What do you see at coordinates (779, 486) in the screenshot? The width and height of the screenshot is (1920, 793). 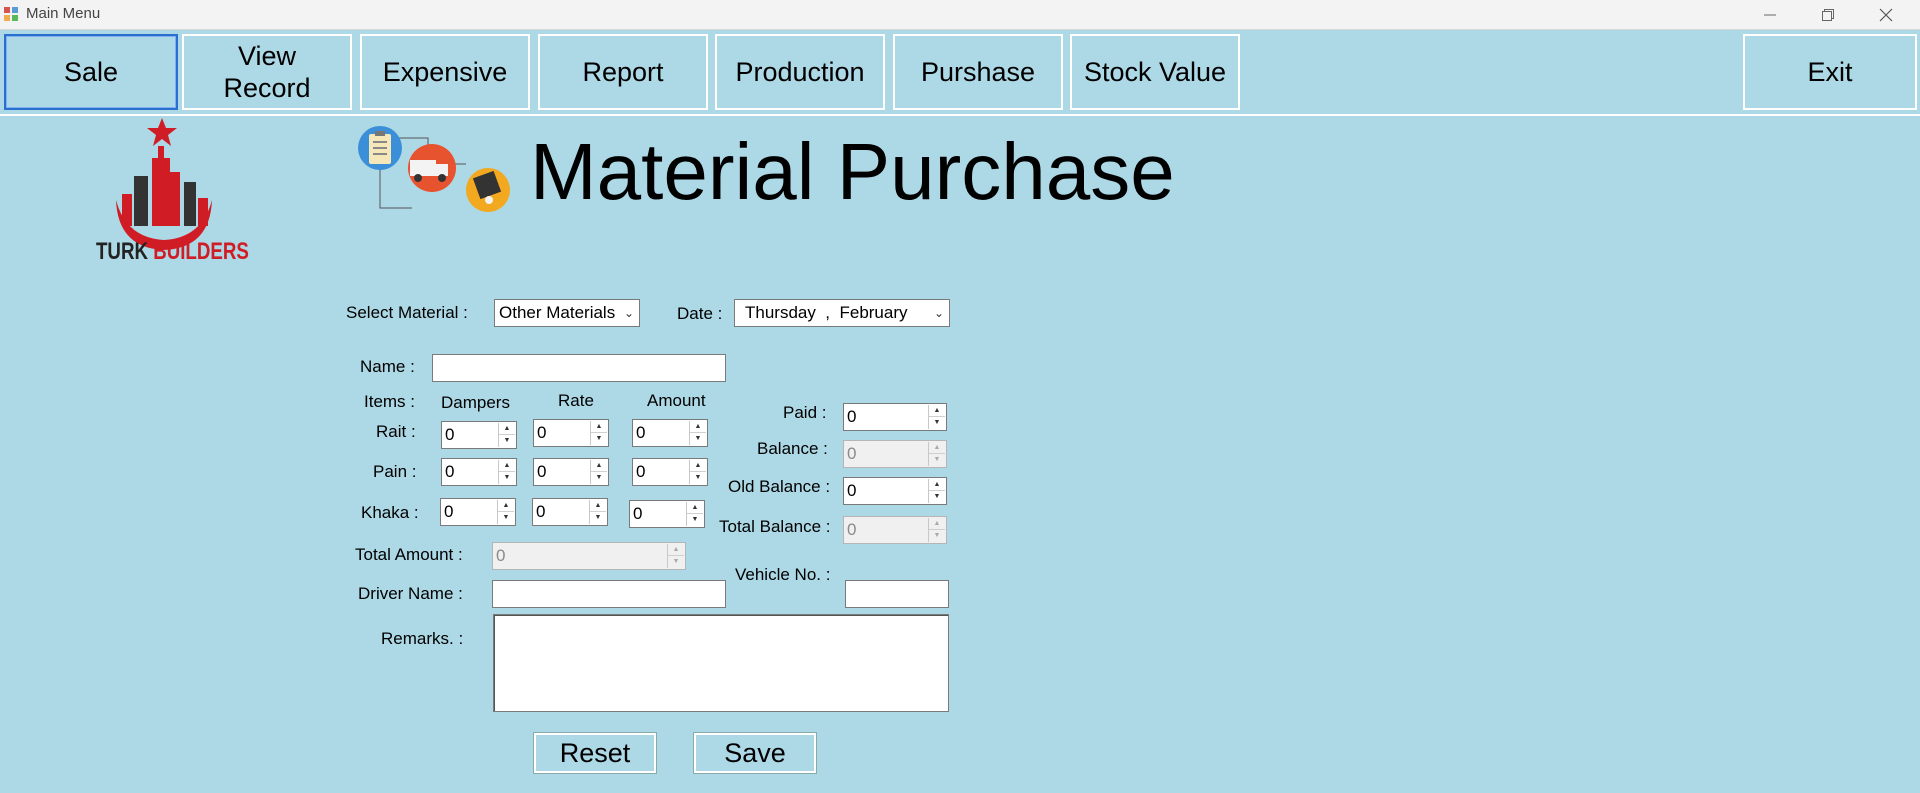 I see `old-balance-label: Old Balance :` at bounding box center [779, 486].